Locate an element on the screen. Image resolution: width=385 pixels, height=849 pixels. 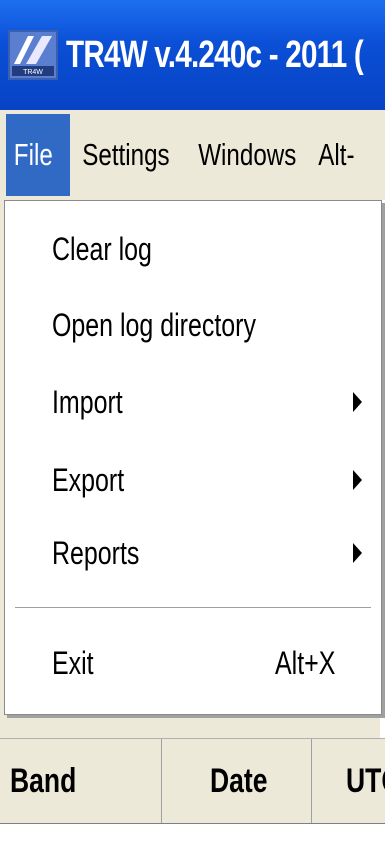
column-header-utc: UTC is located at coordinates (348, 781).